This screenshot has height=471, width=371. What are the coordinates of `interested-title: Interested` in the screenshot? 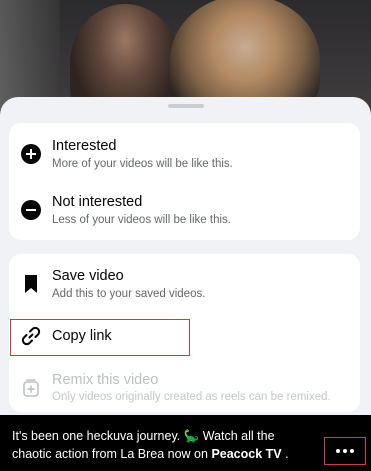 It's located at (84, 146).